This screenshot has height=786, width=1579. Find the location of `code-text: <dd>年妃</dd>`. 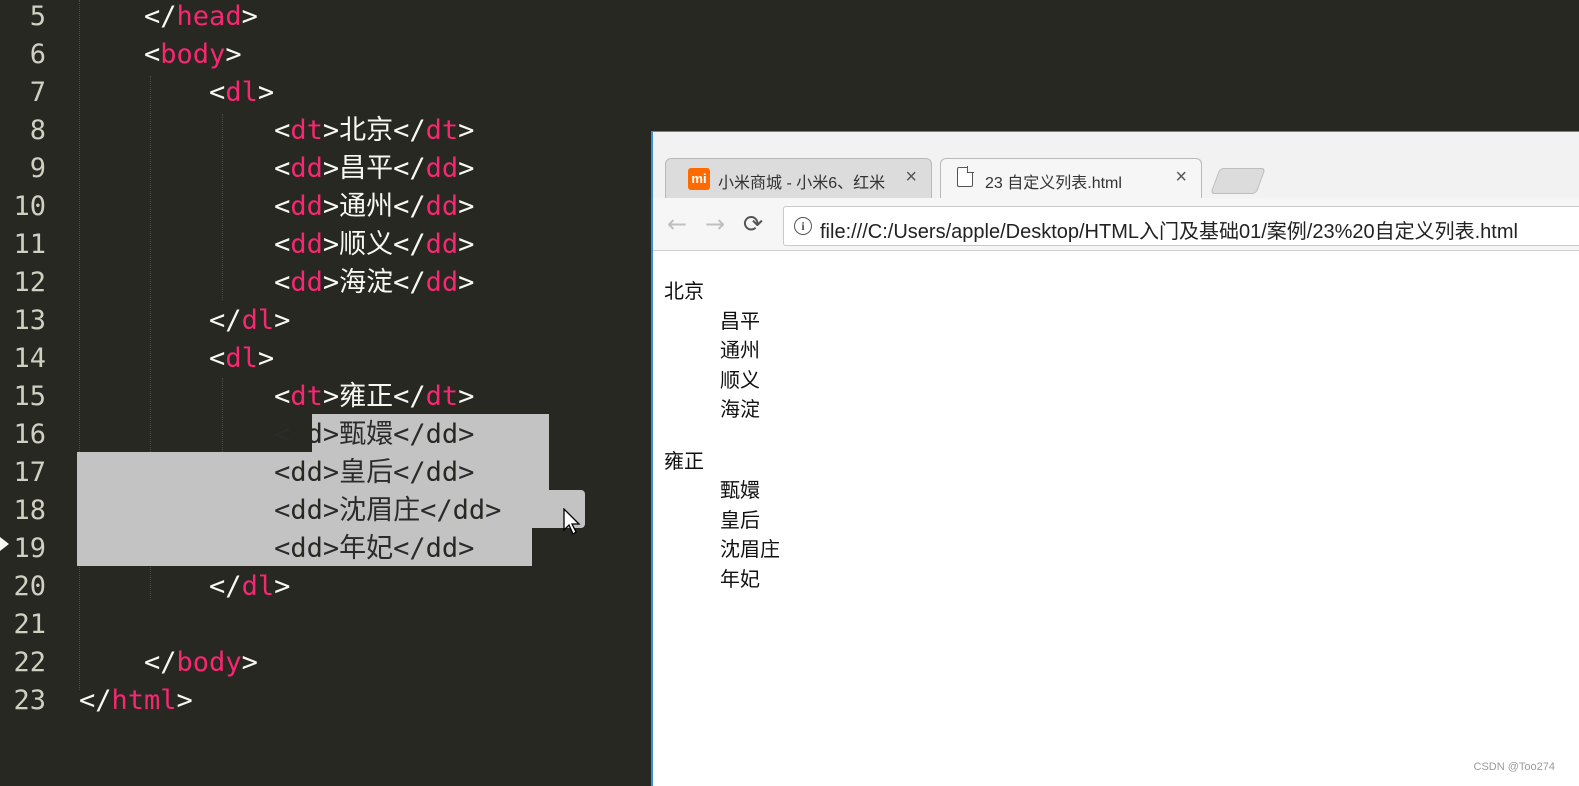

code-text: <dd>年妃</dd> is located at coordinates (276, 549).